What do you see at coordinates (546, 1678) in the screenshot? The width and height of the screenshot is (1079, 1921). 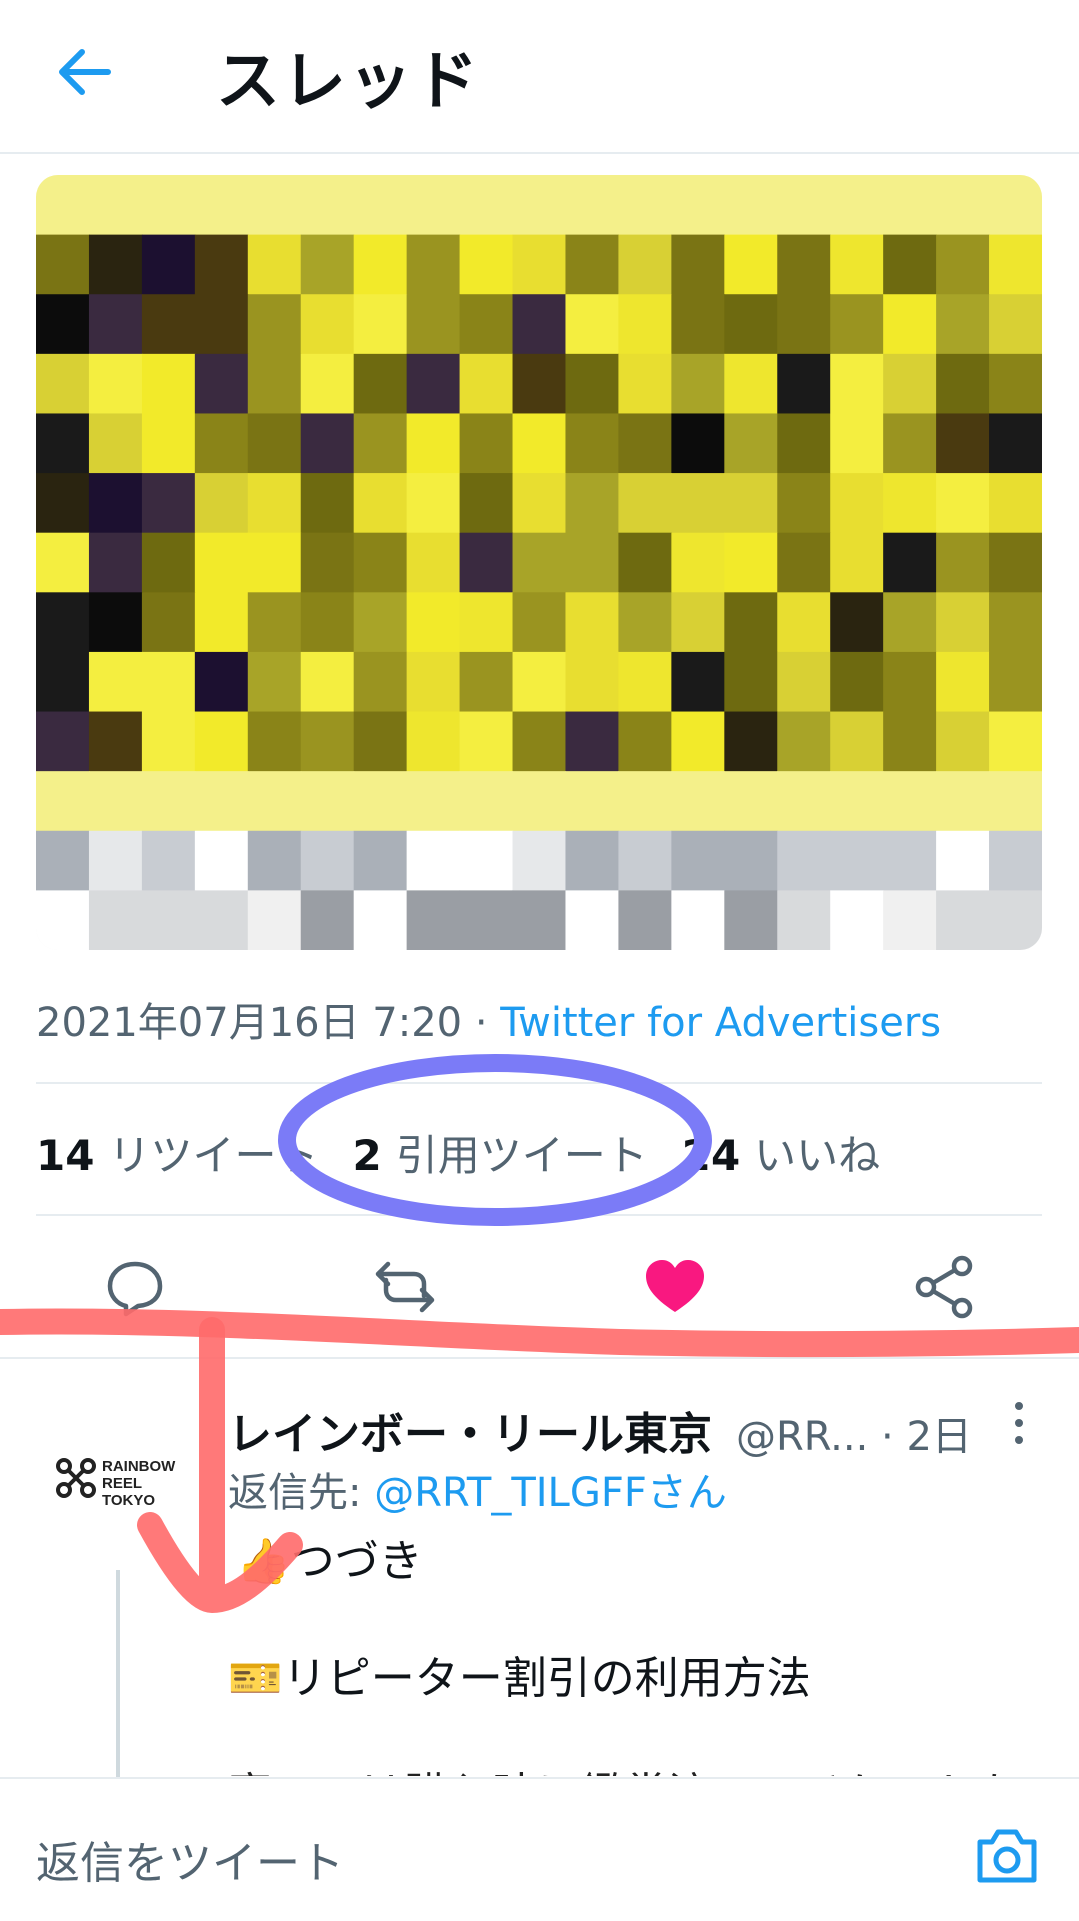 I see `reply-text-line2-body: リピーター割引の利用方法` at bounding box center [546, 1678].